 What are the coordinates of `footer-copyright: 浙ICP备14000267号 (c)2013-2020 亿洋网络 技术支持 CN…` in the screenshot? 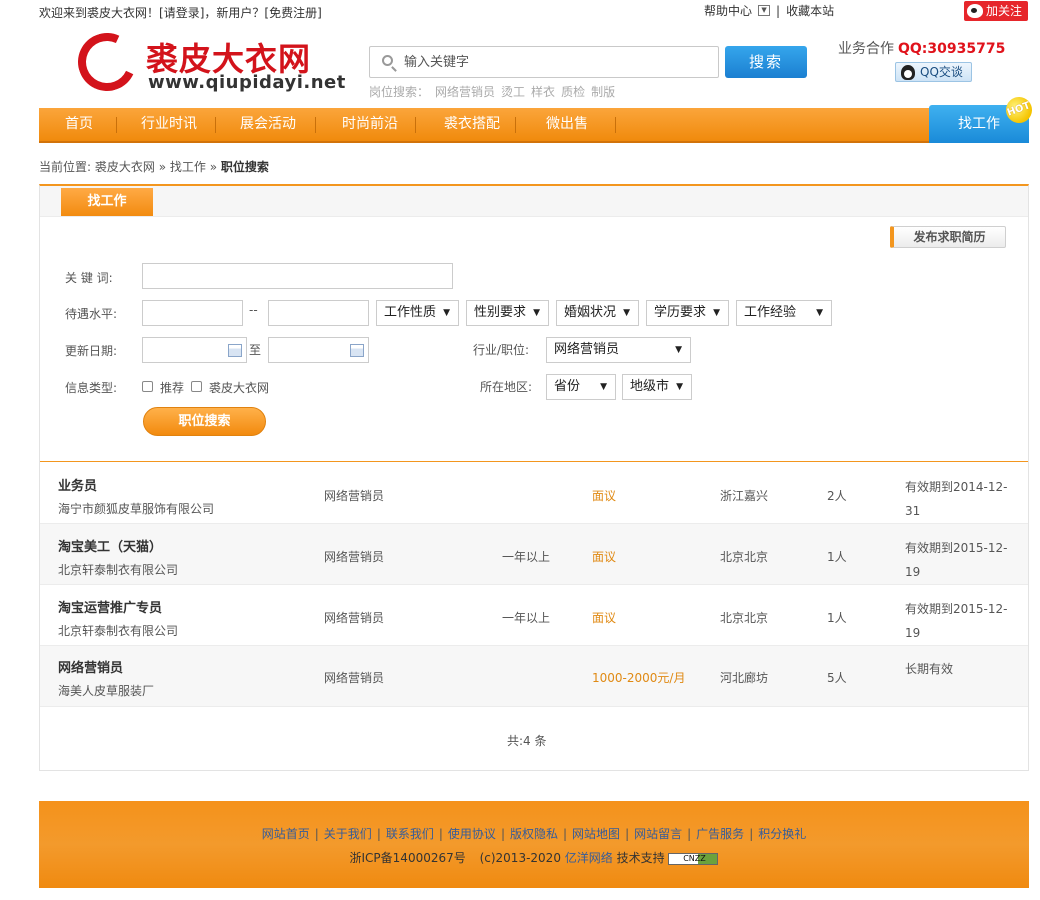 It's located at (534, 857).